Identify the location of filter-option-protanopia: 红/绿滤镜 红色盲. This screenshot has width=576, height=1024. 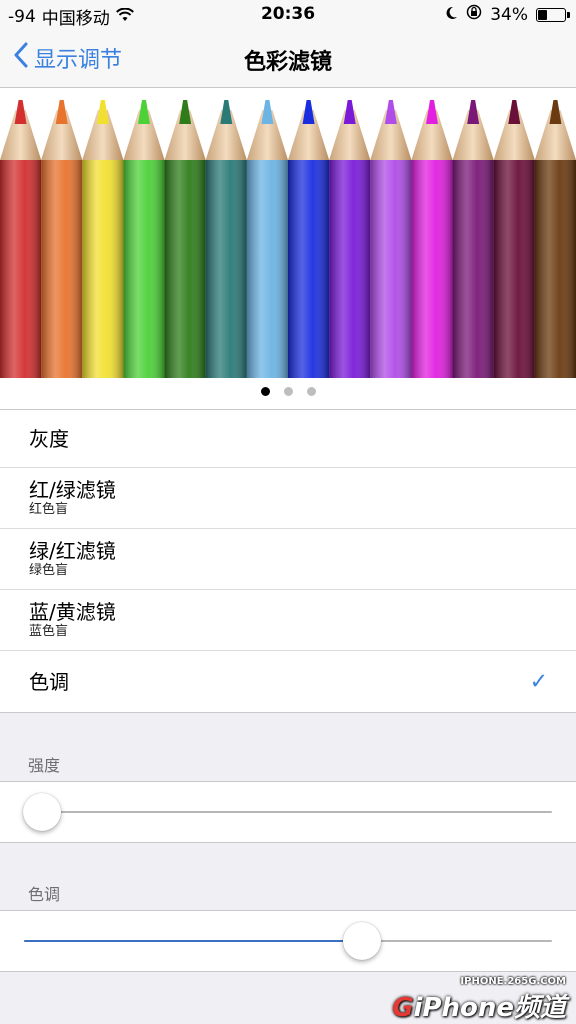
(288, 498).